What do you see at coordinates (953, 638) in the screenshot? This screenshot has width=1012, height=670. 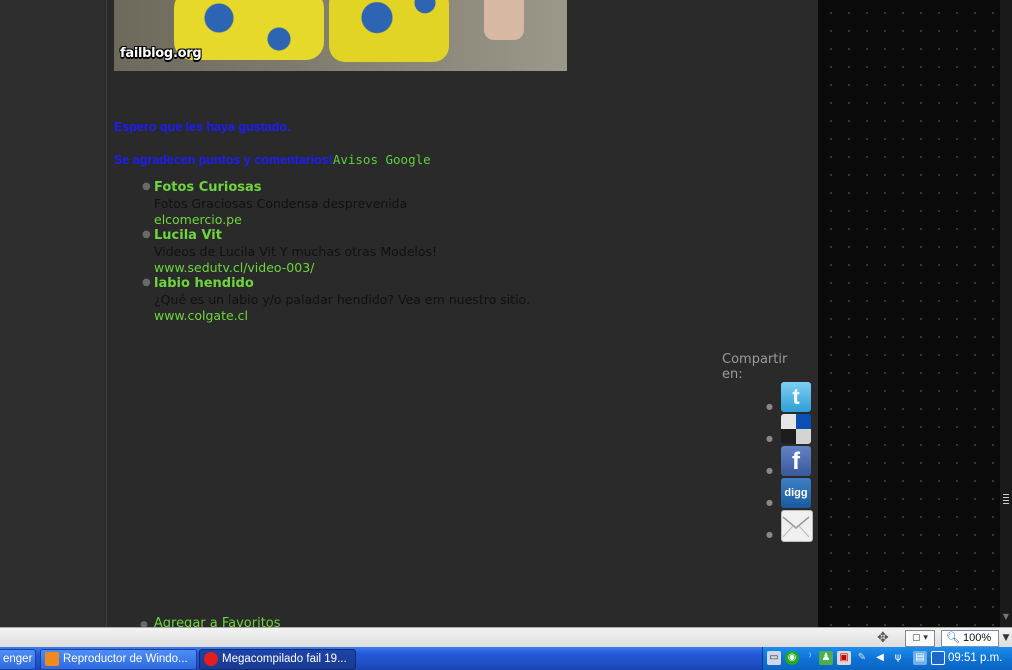 I see `magnifier-icon: 🔍︎` at bounding box center [953, 638].